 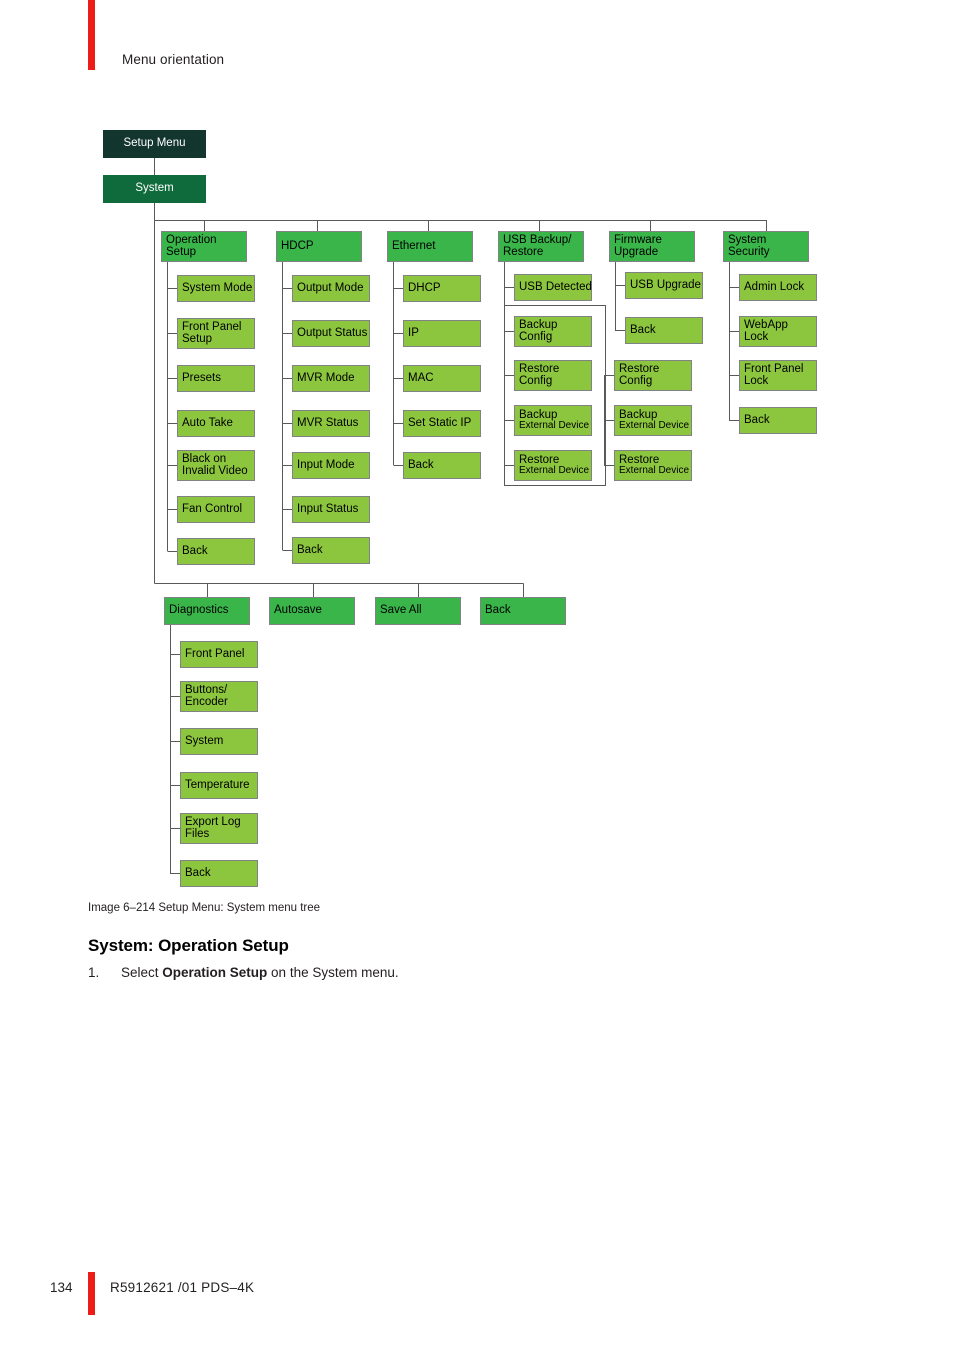 What do you see at coordinates (636, 251) in the screenshot?
I see `node-label-line2: Upgrade` at bounding box center [636, 251].